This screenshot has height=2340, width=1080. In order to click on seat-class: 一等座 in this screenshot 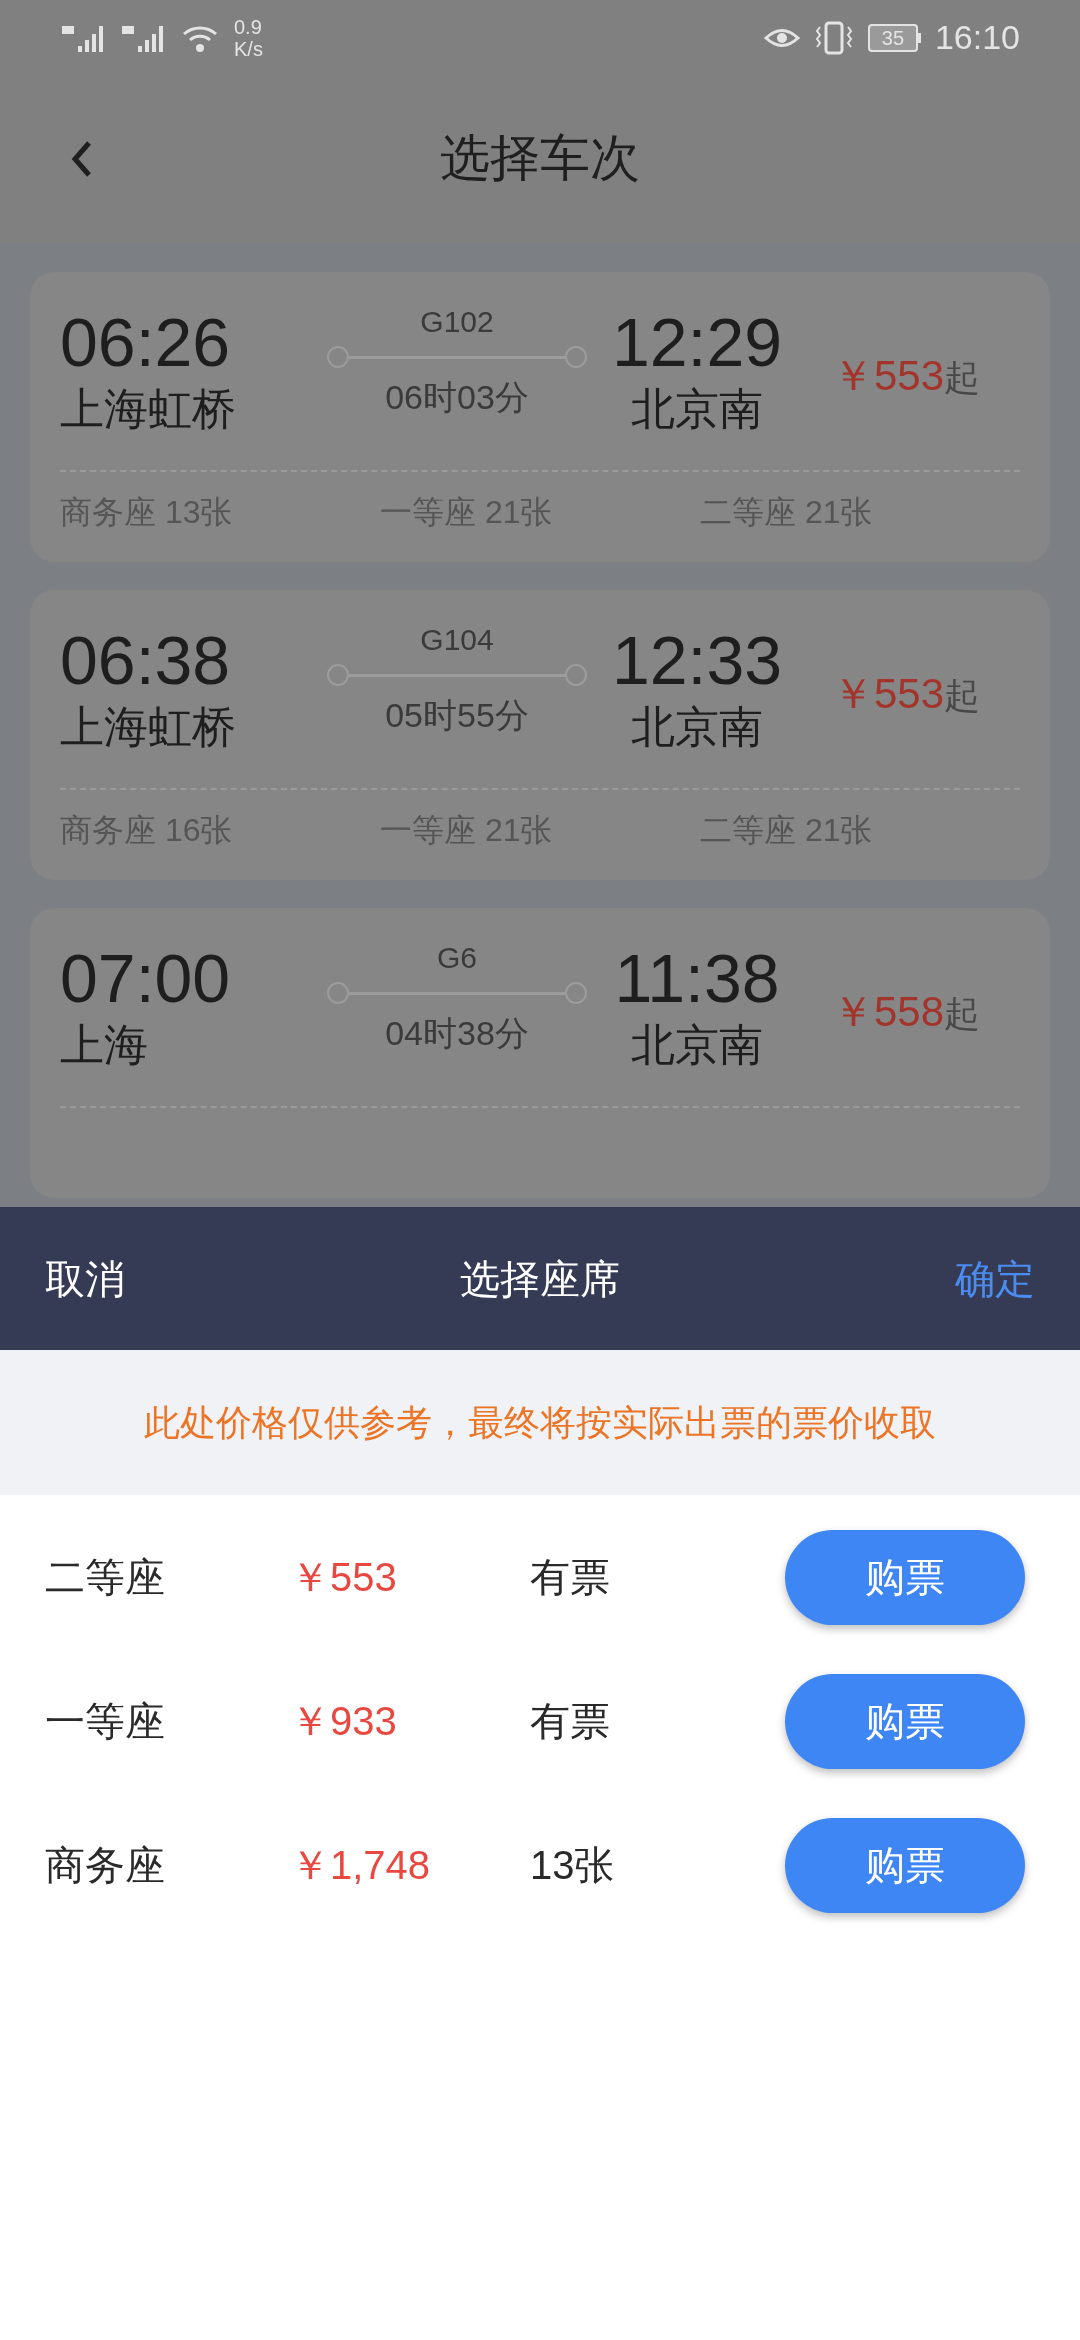, I will do `click(105, 1721)`.